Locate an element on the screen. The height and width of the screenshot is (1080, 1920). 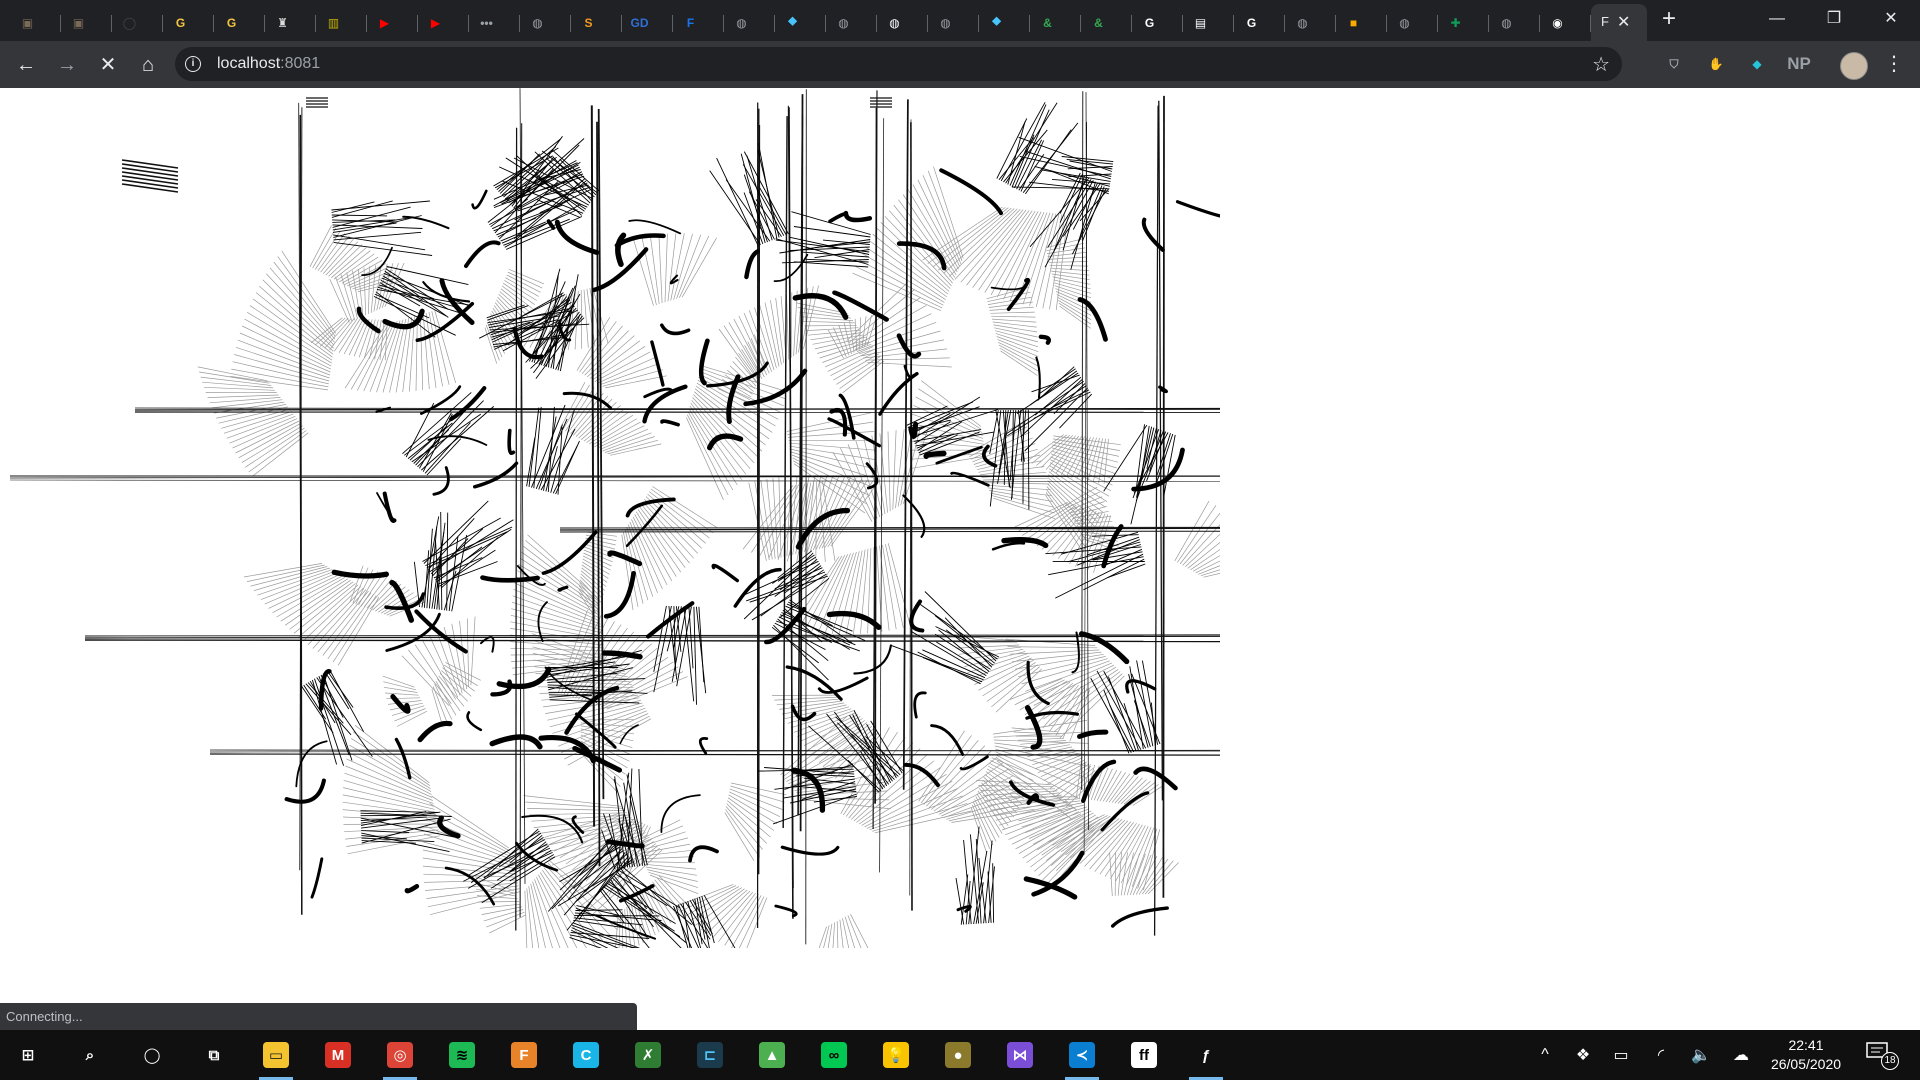
forward-button: → is located at coordinates (67, 65).